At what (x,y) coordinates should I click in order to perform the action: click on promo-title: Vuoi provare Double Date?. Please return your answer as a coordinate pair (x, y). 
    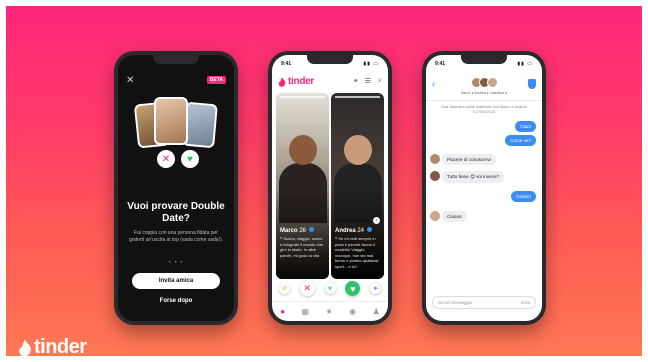
    Looking at the image, I should click on (176, 212).